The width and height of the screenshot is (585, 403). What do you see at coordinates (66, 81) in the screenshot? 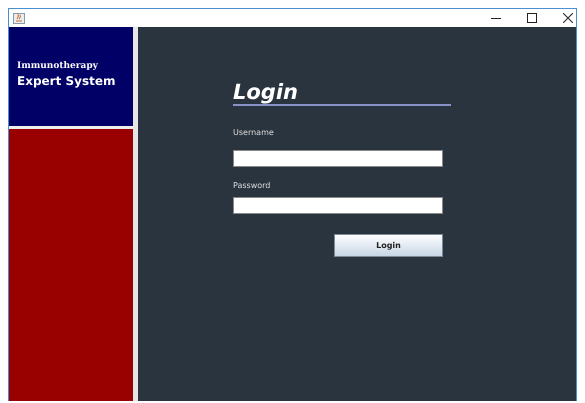
I see `app-title: Expert System` at bounding box center [66, 81].